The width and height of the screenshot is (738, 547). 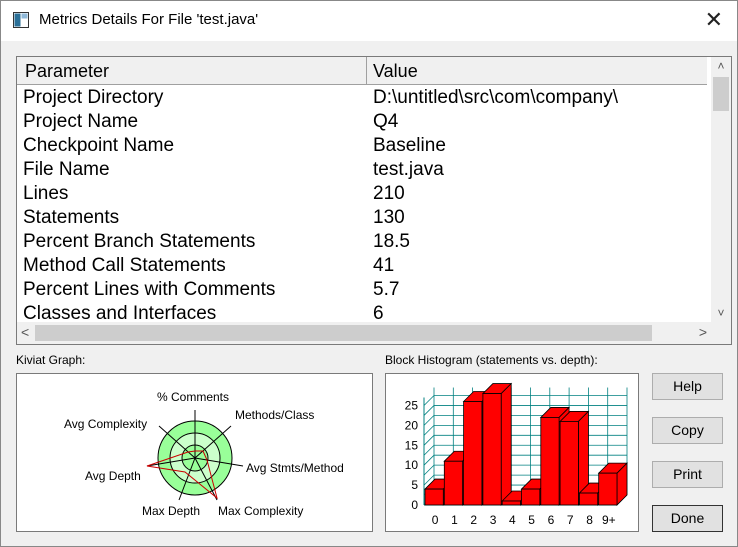 I want to click on parameter-cell: Percent Lines with Comments, so click(x=149, y=289).